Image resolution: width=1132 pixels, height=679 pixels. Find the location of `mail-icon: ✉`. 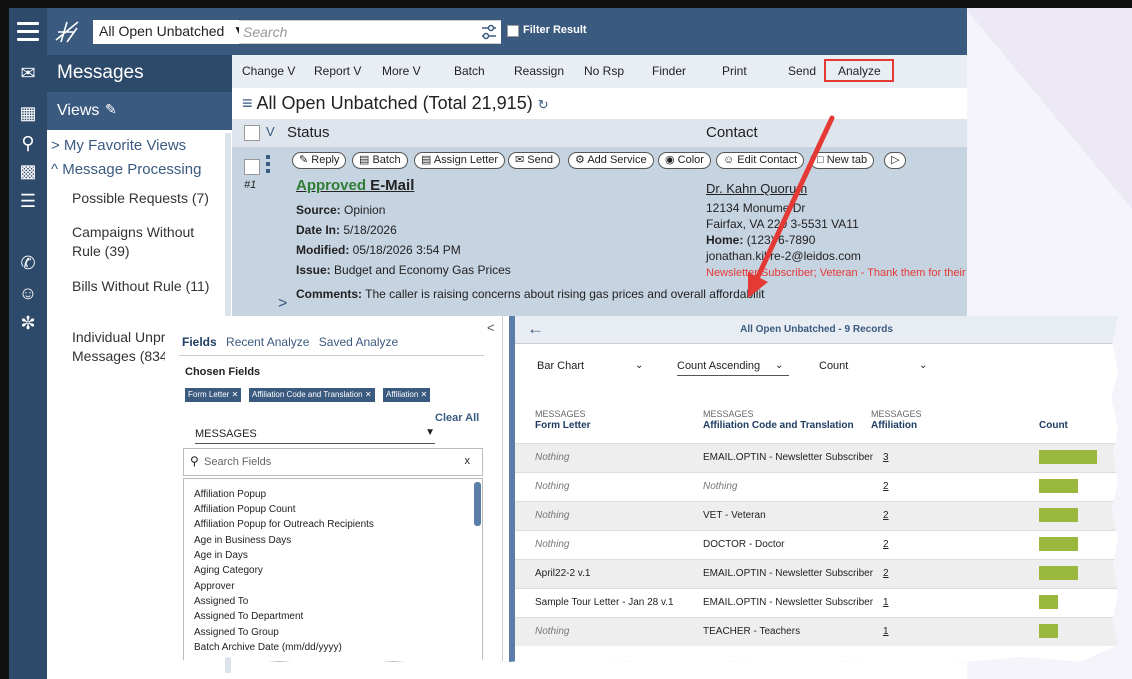

mail-icon: ✉ is located at coordinates (28, 73).